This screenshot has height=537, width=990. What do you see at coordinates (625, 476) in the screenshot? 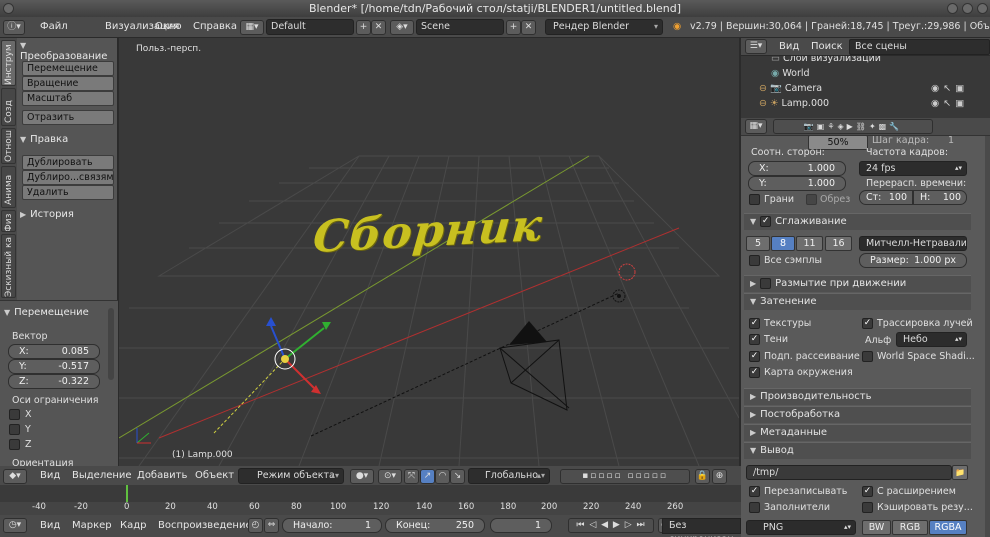
I see `layer-buttons: ▪▫▫▫▫ ▫▫▫▫▫` at bounding box center [625, 476].